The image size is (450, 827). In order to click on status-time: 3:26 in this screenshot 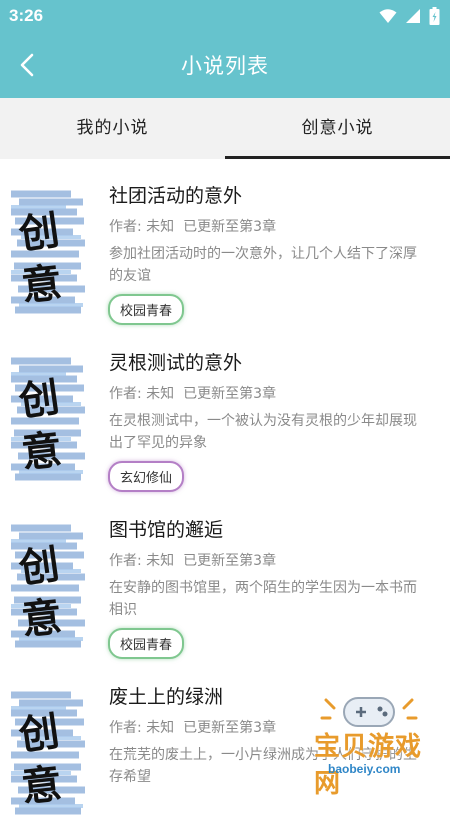, I will do `click(26, 15)`.